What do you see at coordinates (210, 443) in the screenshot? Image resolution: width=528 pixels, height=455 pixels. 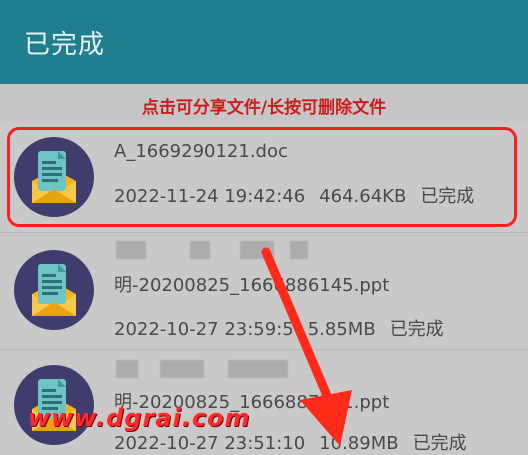 I see `file-date: 2022-10-27 23:51:10` at bounding box center [210, 443].